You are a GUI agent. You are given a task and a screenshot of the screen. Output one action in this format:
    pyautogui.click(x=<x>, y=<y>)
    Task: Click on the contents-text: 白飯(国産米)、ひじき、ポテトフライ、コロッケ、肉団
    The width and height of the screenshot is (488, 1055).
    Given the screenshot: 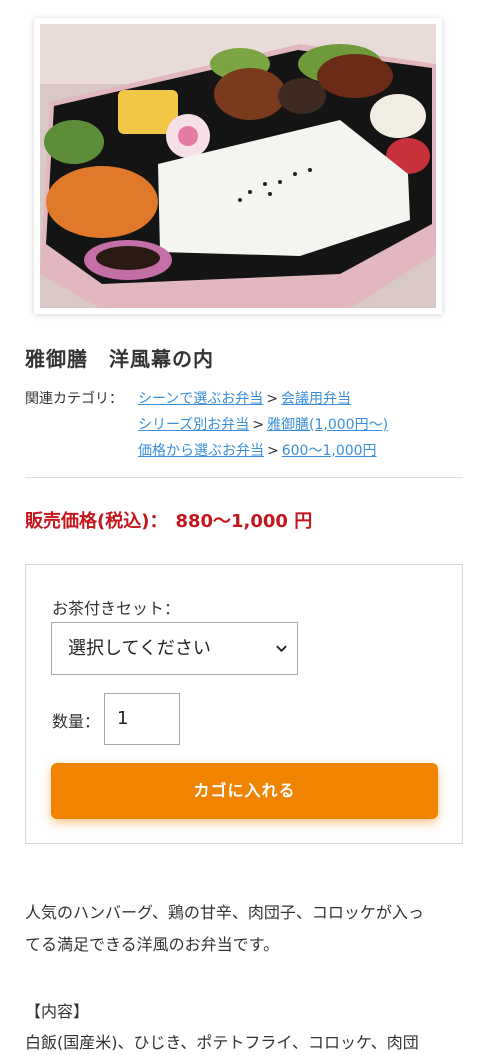 What is the action you would take?
    pyautogui.click(x=222, y=1042)
    